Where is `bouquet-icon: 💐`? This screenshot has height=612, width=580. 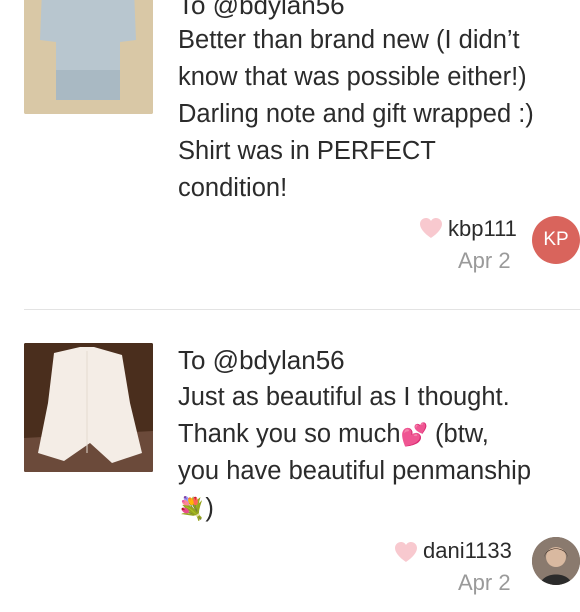 bouquet-icon: 💐 is located at coordinates (192, 508).